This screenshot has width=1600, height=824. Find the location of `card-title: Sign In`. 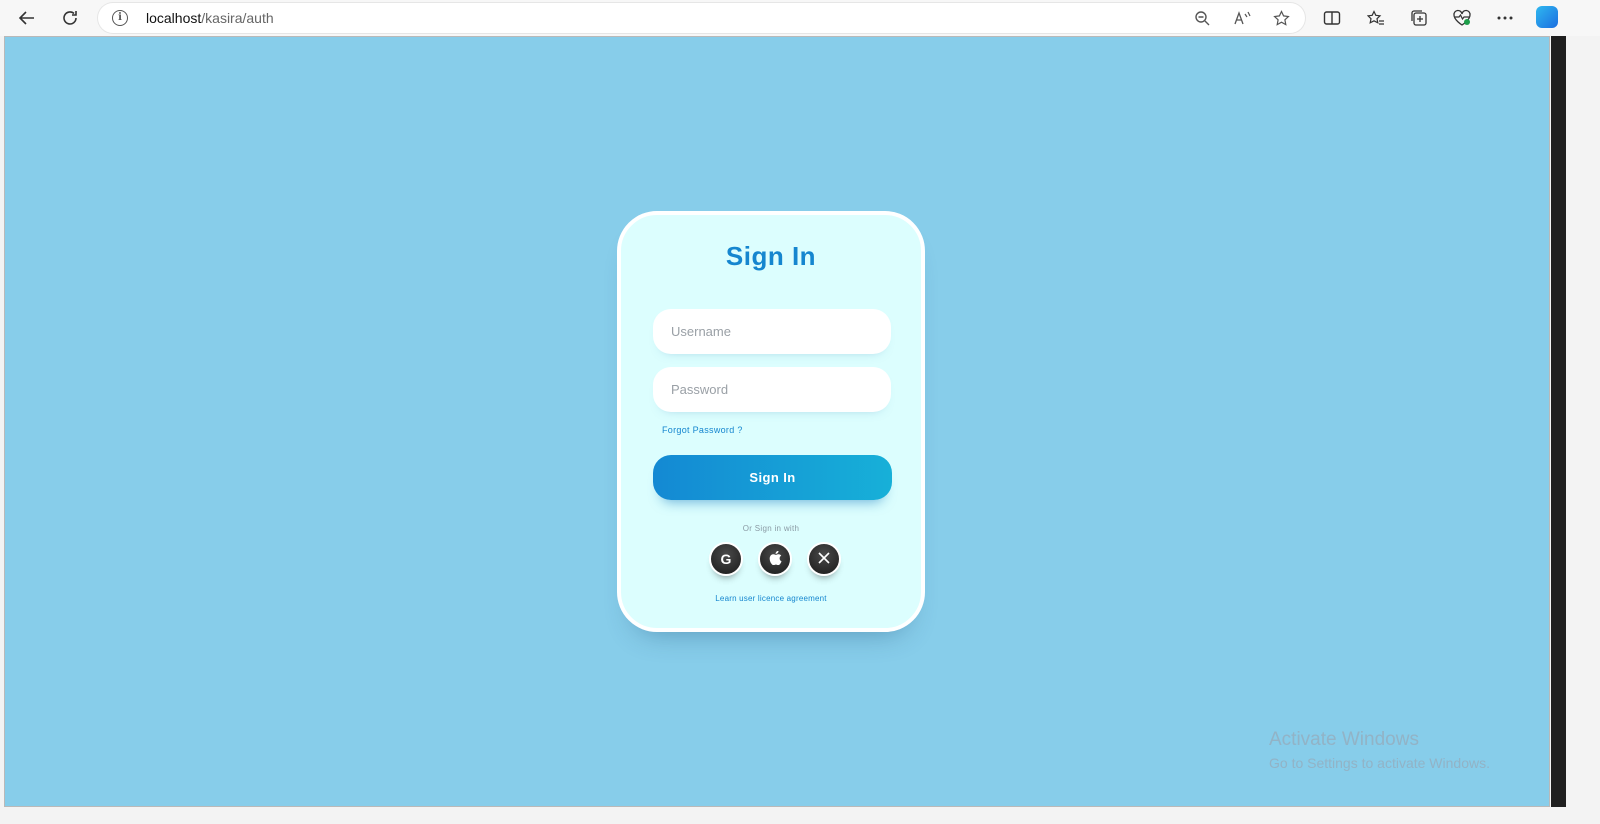

card-title: Sign In is located at coordinates (771, 256).